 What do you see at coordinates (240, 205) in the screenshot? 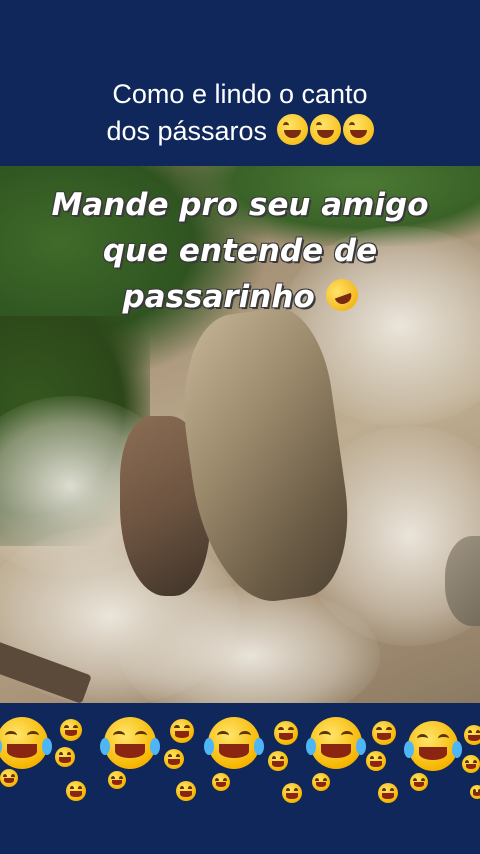
I see `overlay-line-1: Mande pro seu amigo` at bounding box center [240, 205].